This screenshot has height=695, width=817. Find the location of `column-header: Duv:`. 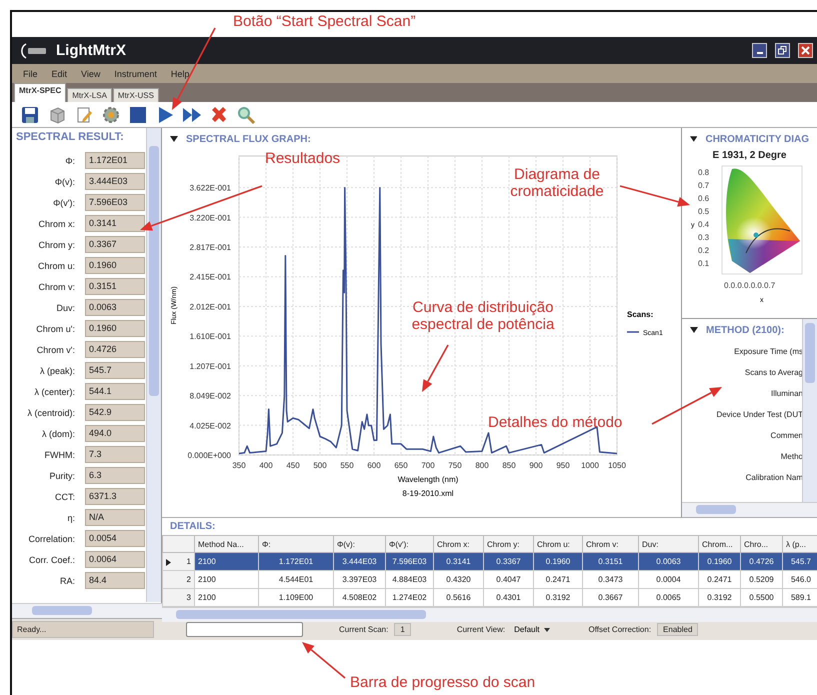

column-header: Duv: is located at coordinates (668, 544).